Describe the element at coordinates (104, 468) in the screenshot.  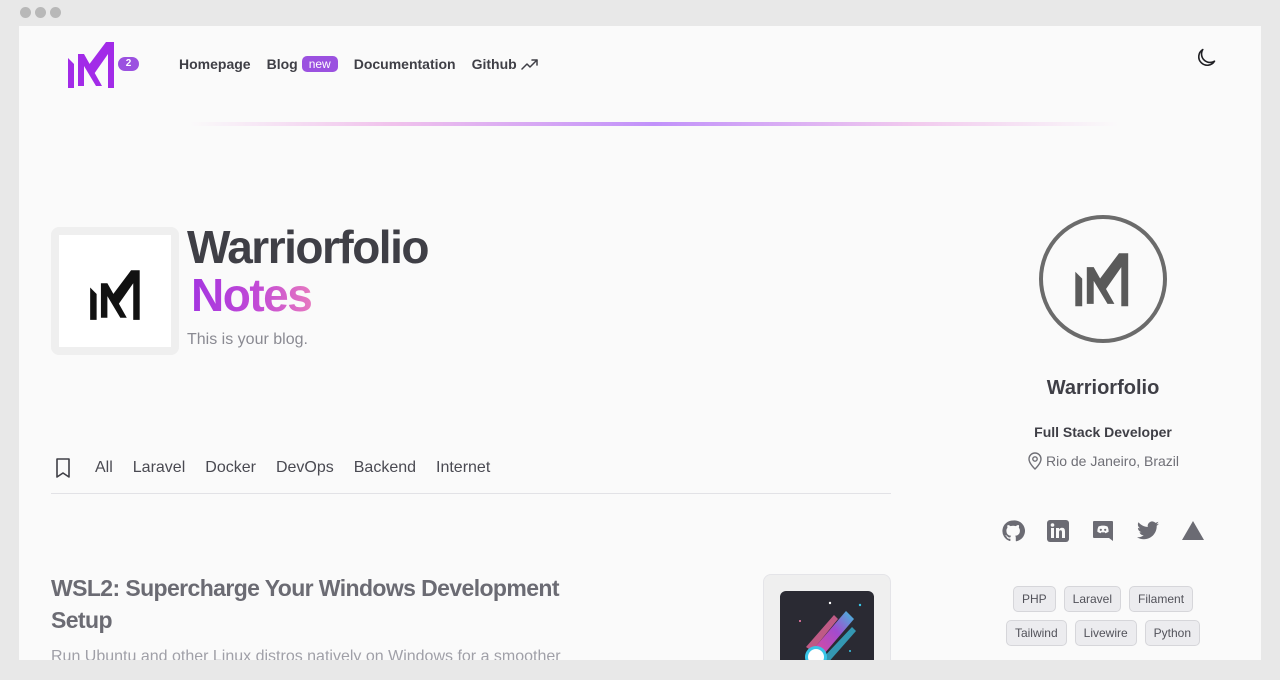
I see `category-all: All` at that location.